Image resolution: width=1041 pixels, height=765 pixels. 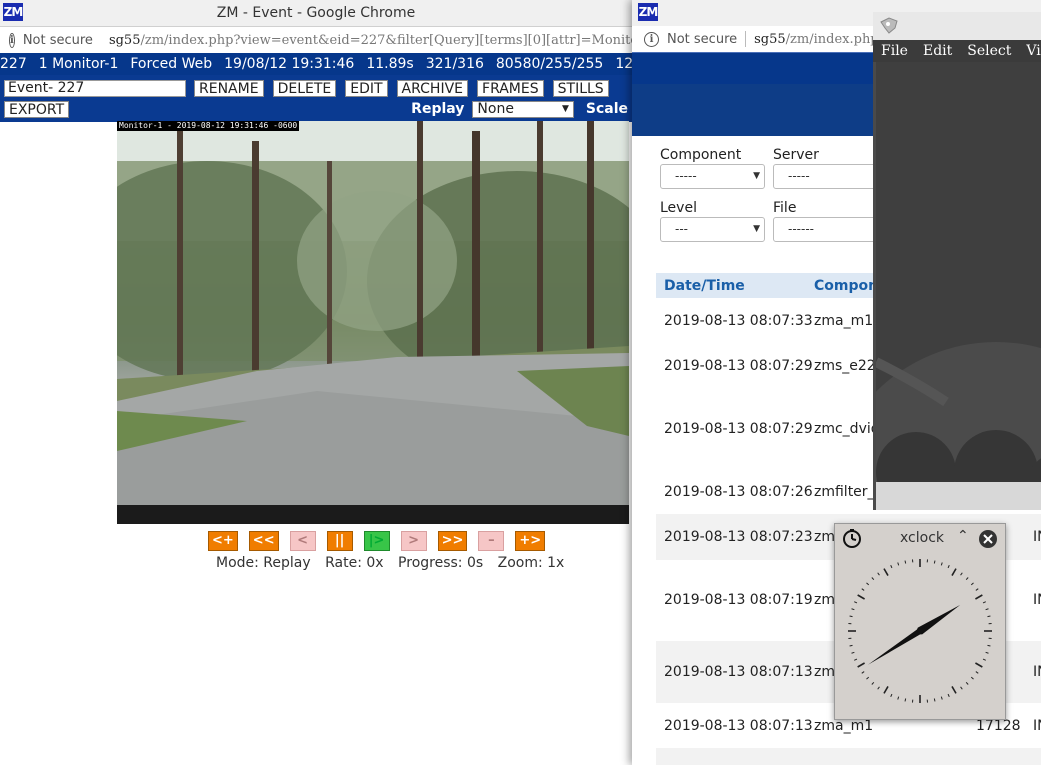 I want to click on row-datetime: 2019-08-13 08:07:13, so click(x=738, y=726).